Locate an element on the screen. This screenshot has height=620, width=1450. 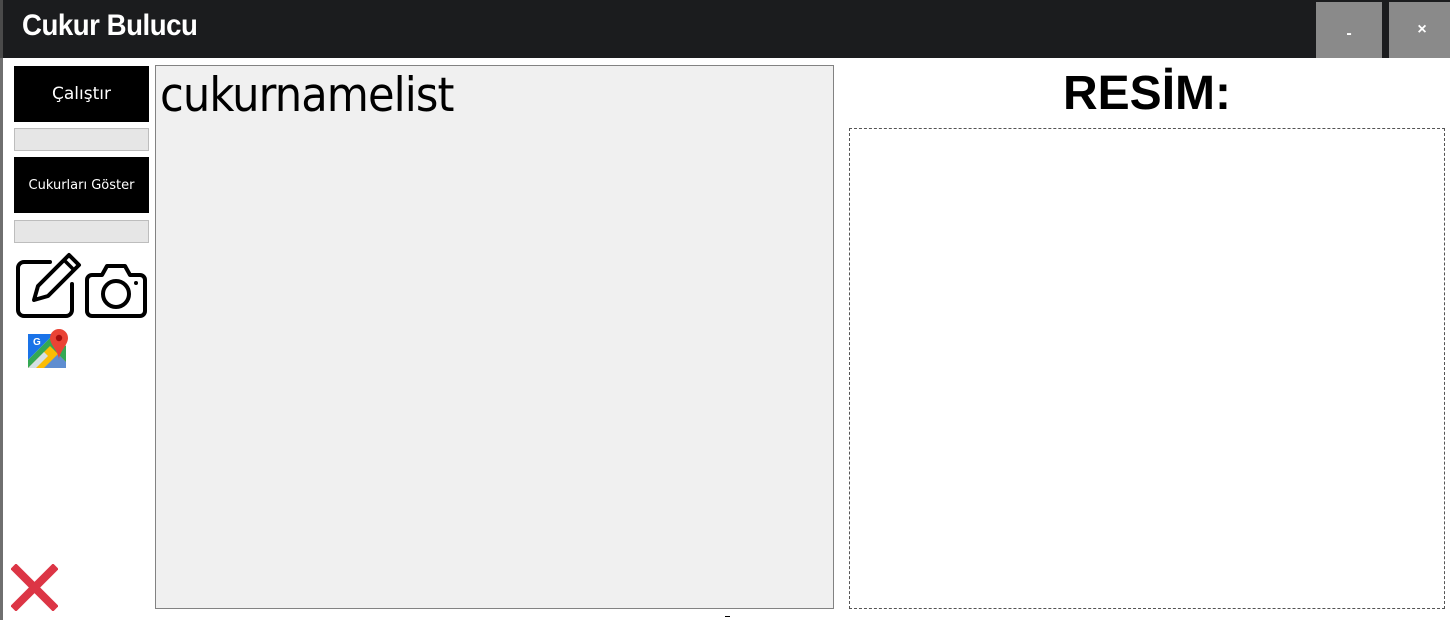
close-button: × is located at coordinates (1419, 30).